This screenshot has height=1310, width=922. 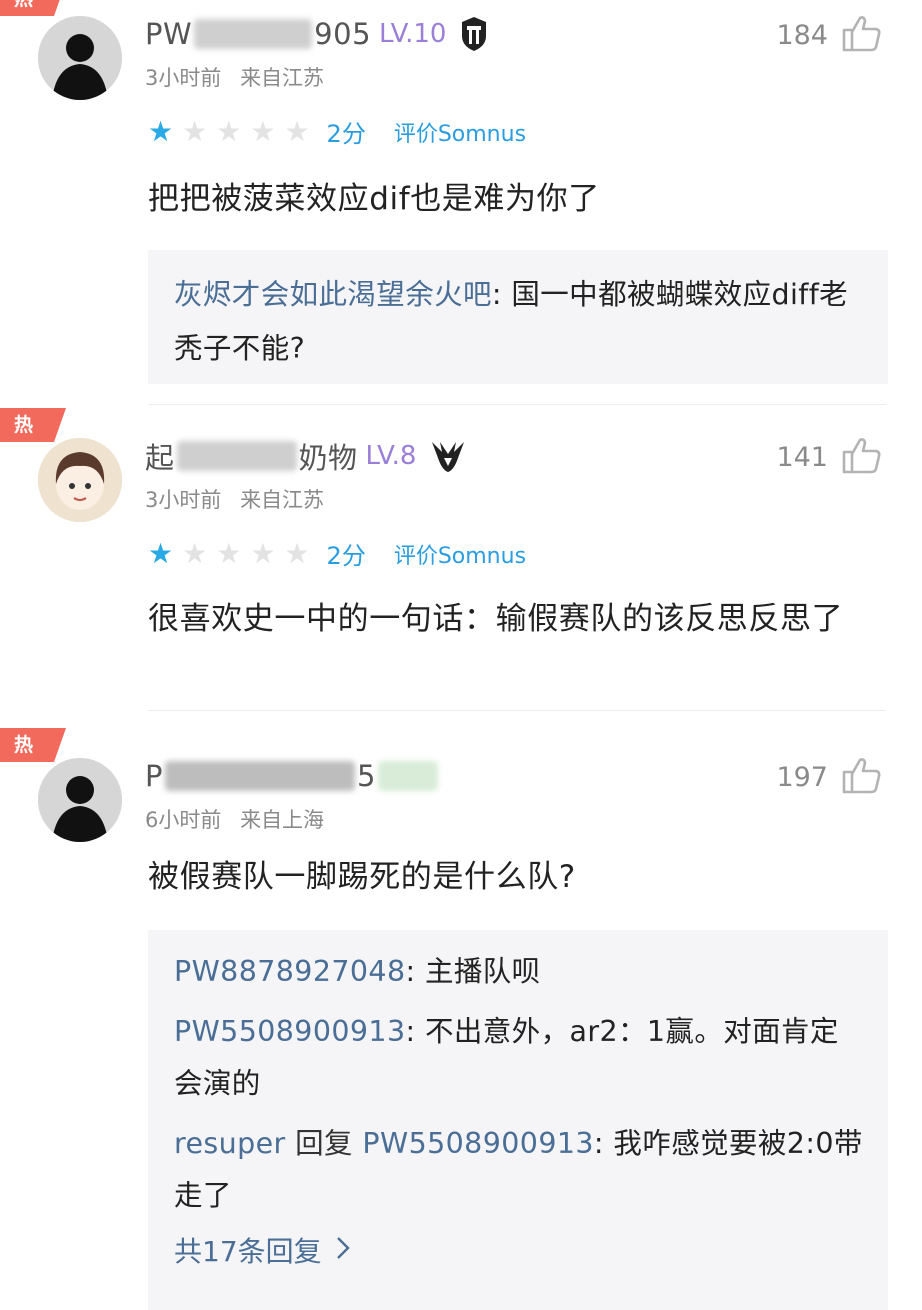 What do you see at coordinates (802, 777) in the screenshot?
I see `like-count: 197` at bounding box center [802, 777].